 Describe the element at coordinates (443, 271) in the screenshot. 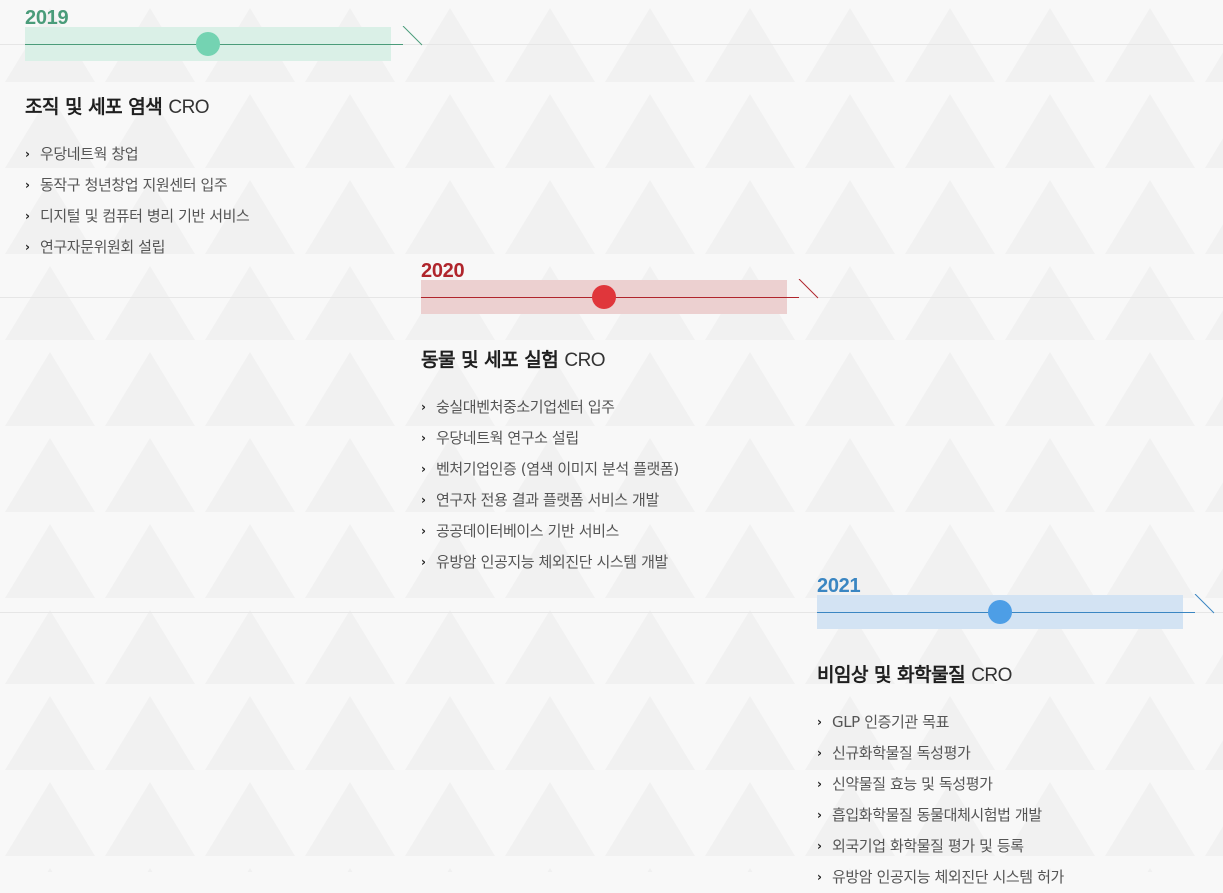

I see `year-label: 2020` at that location.